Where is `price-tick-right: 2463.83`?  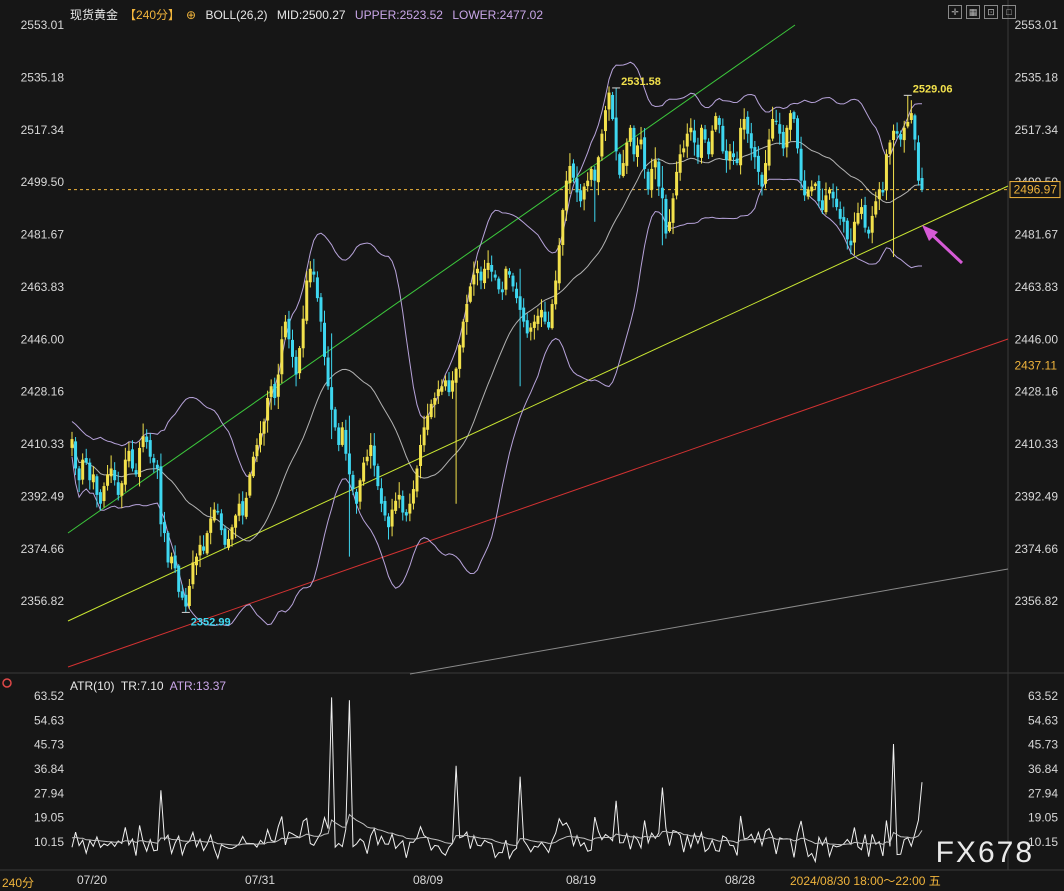 price-tick-right: 2463.83 is located at coordinates (1037, 287).